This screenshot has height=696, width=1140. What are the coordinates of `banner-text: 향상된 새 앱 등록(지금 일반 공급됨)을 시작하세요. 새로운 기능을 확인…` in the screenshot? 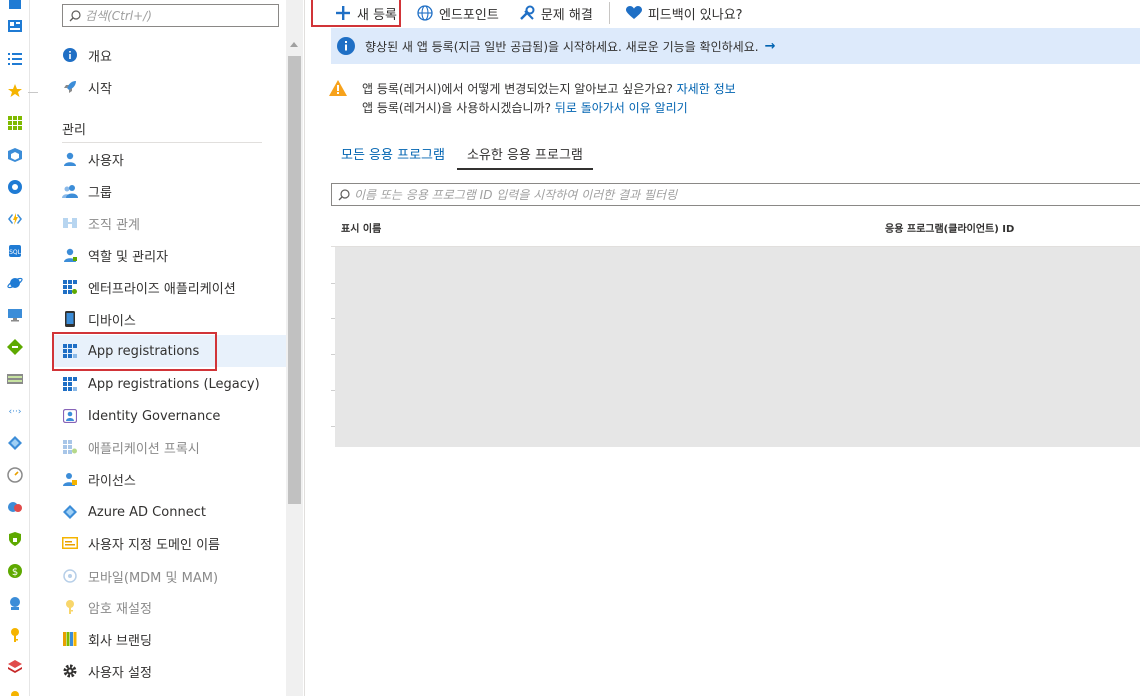 It's located at (562, 46).